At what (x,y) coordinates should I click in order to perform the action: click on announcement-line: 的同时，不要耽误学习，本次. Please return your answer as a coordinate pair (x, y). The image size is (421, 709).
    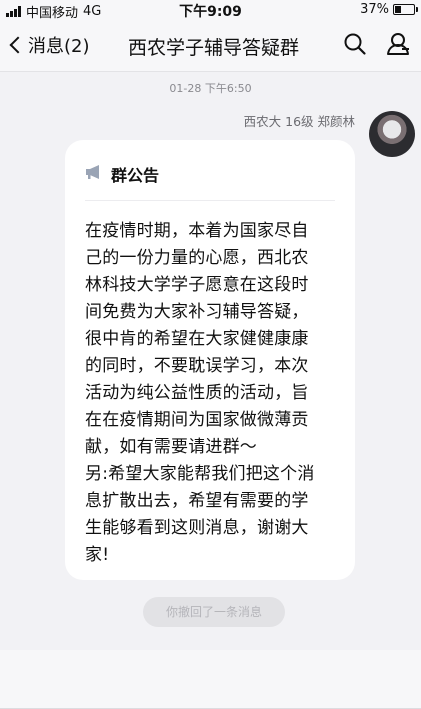
    Looking at the image, I should click on (197, 366).